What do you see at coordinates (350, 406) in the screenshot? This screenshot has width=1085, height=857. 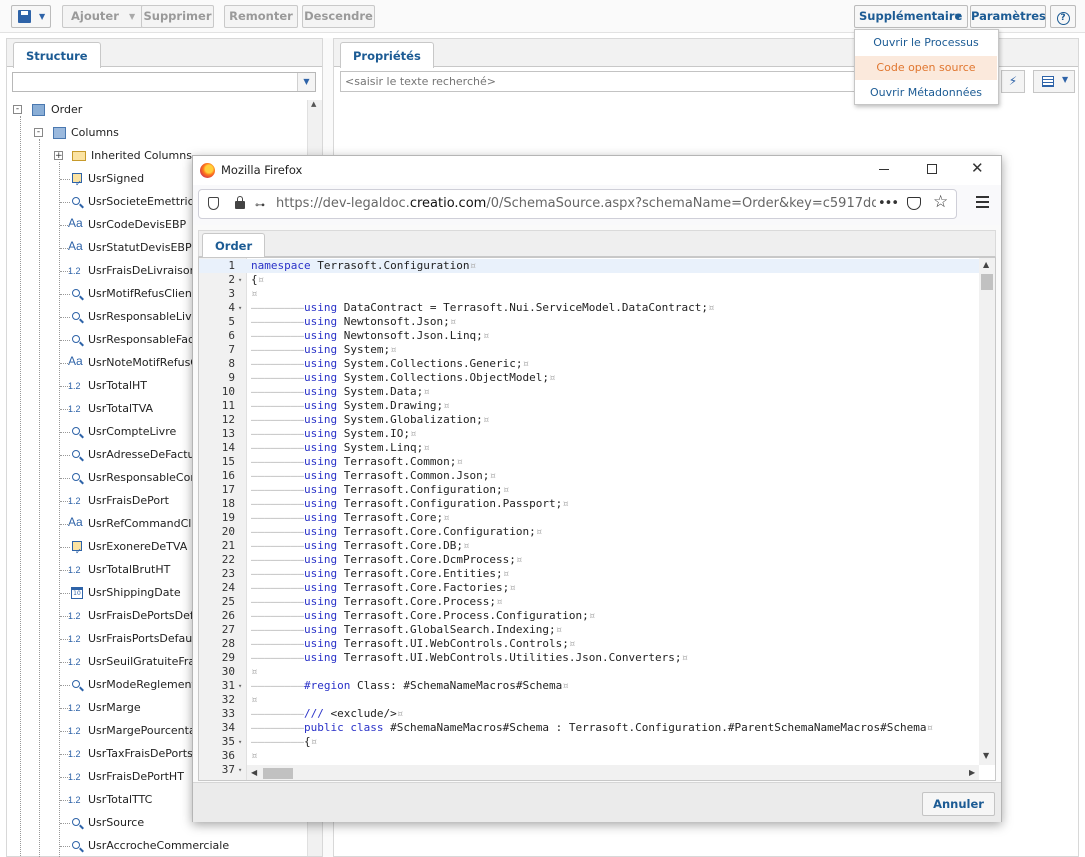 I see `code-text: ――――――――using System.Drawing;¤` at bounding box center [350, 406].